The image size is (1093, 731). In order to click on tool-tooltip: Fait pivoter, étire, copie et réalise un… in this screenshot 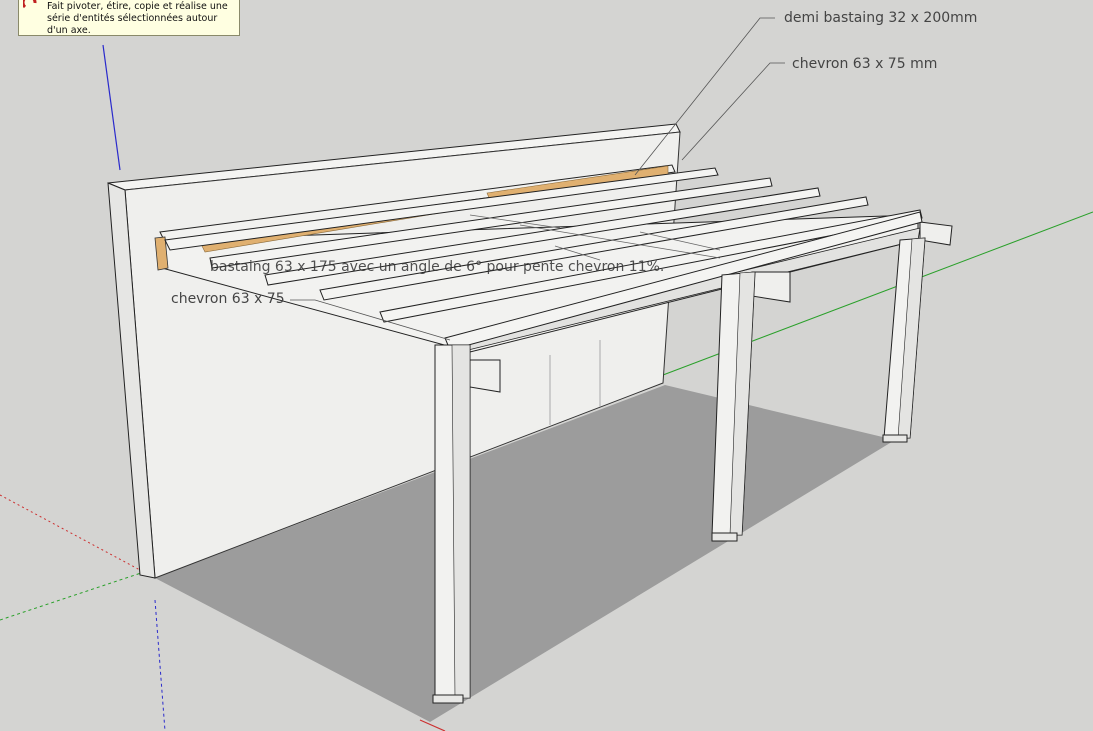, I will do `click(129, 18)`.